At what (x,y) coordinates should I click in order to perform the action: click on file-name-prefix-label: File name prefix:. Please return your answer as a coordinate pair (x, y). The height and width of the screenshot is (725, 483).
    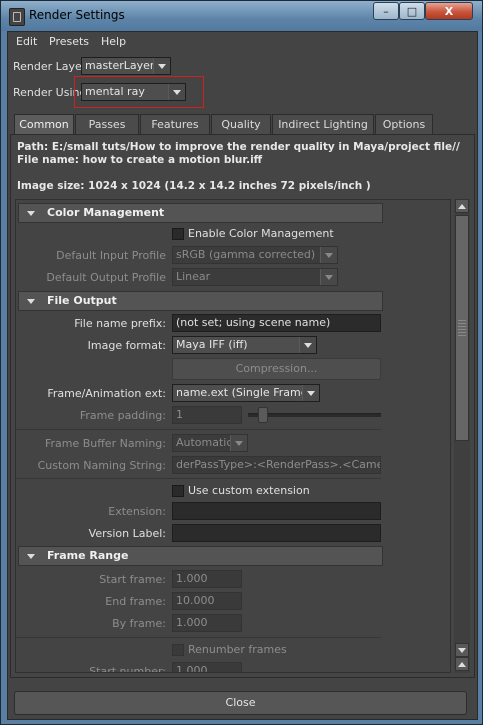
    Looking at the image, I should click on (120, 323).